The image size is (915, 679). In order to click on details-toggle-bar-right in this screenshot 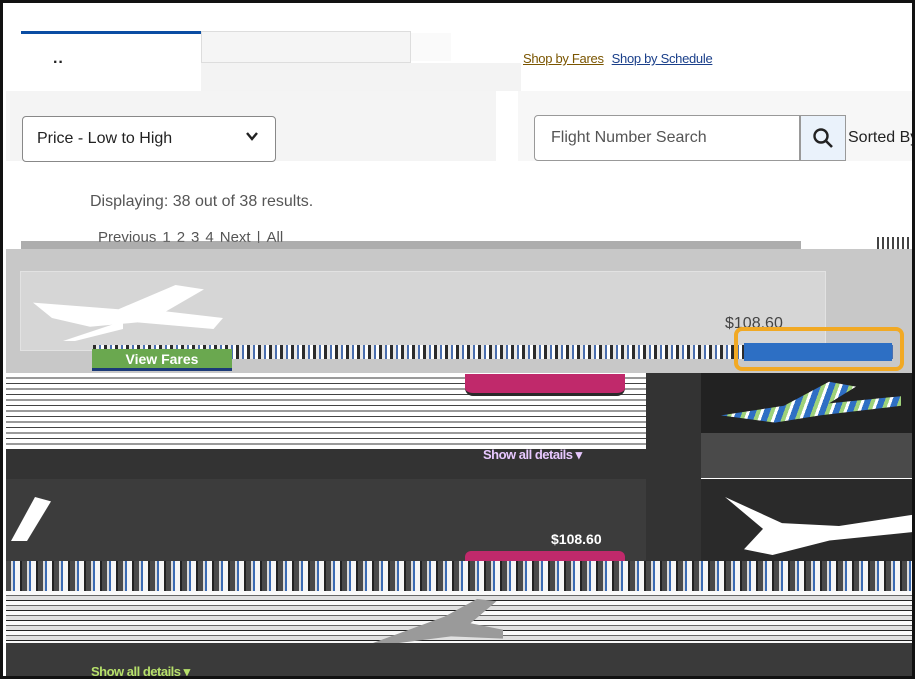, I will do `click(806, 455)`.